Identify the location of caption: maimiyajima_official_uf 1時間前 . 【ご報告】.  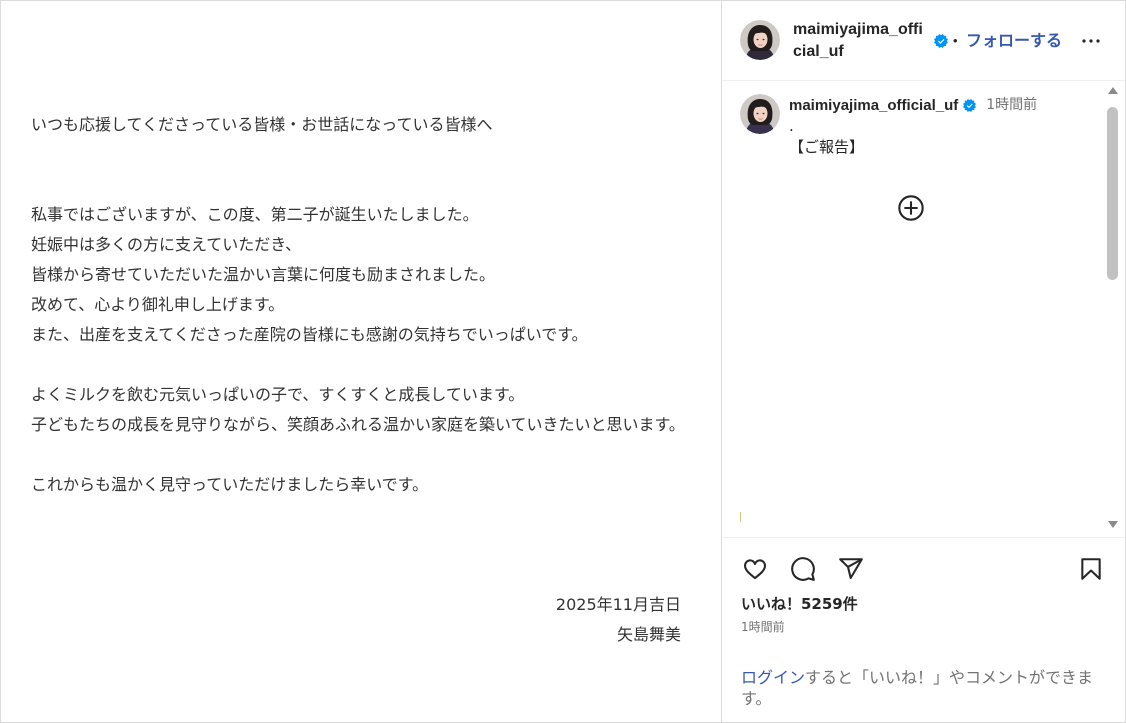
(941, 126).